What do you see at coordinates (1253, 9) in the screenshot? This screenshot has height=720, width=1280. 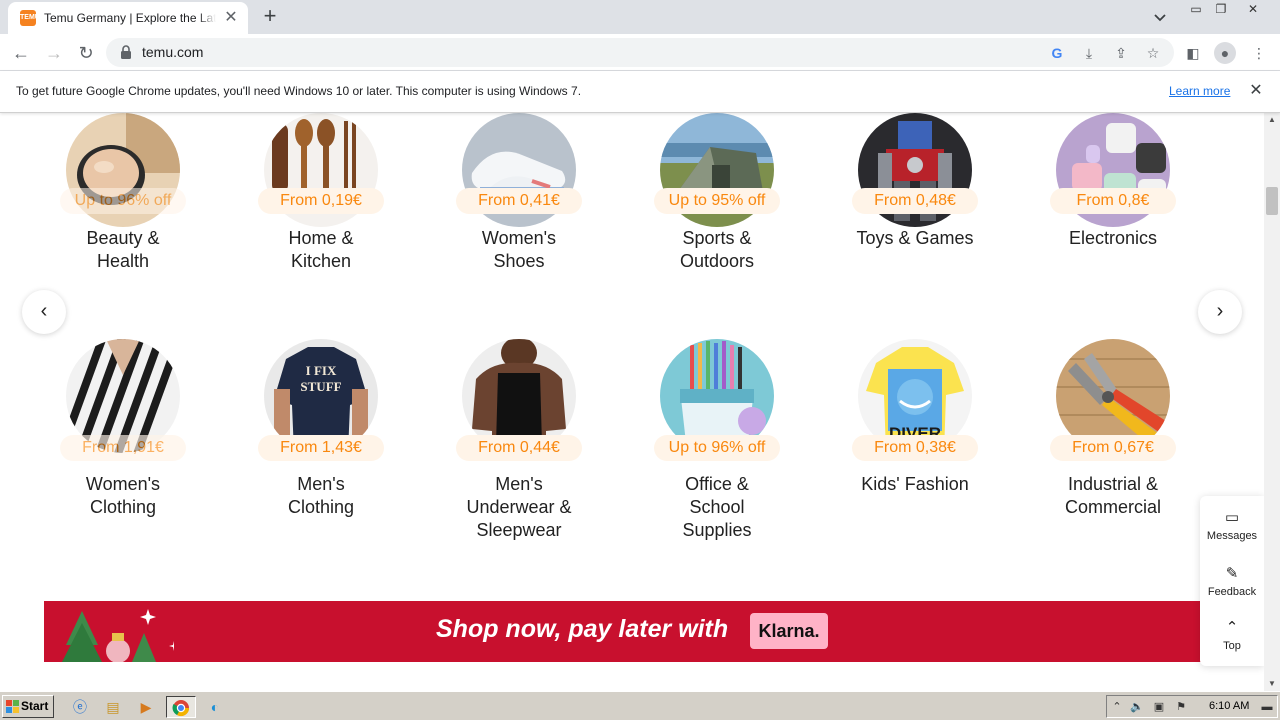 I see `window-close-icon: ✕` at bounding box center [1253, 9].